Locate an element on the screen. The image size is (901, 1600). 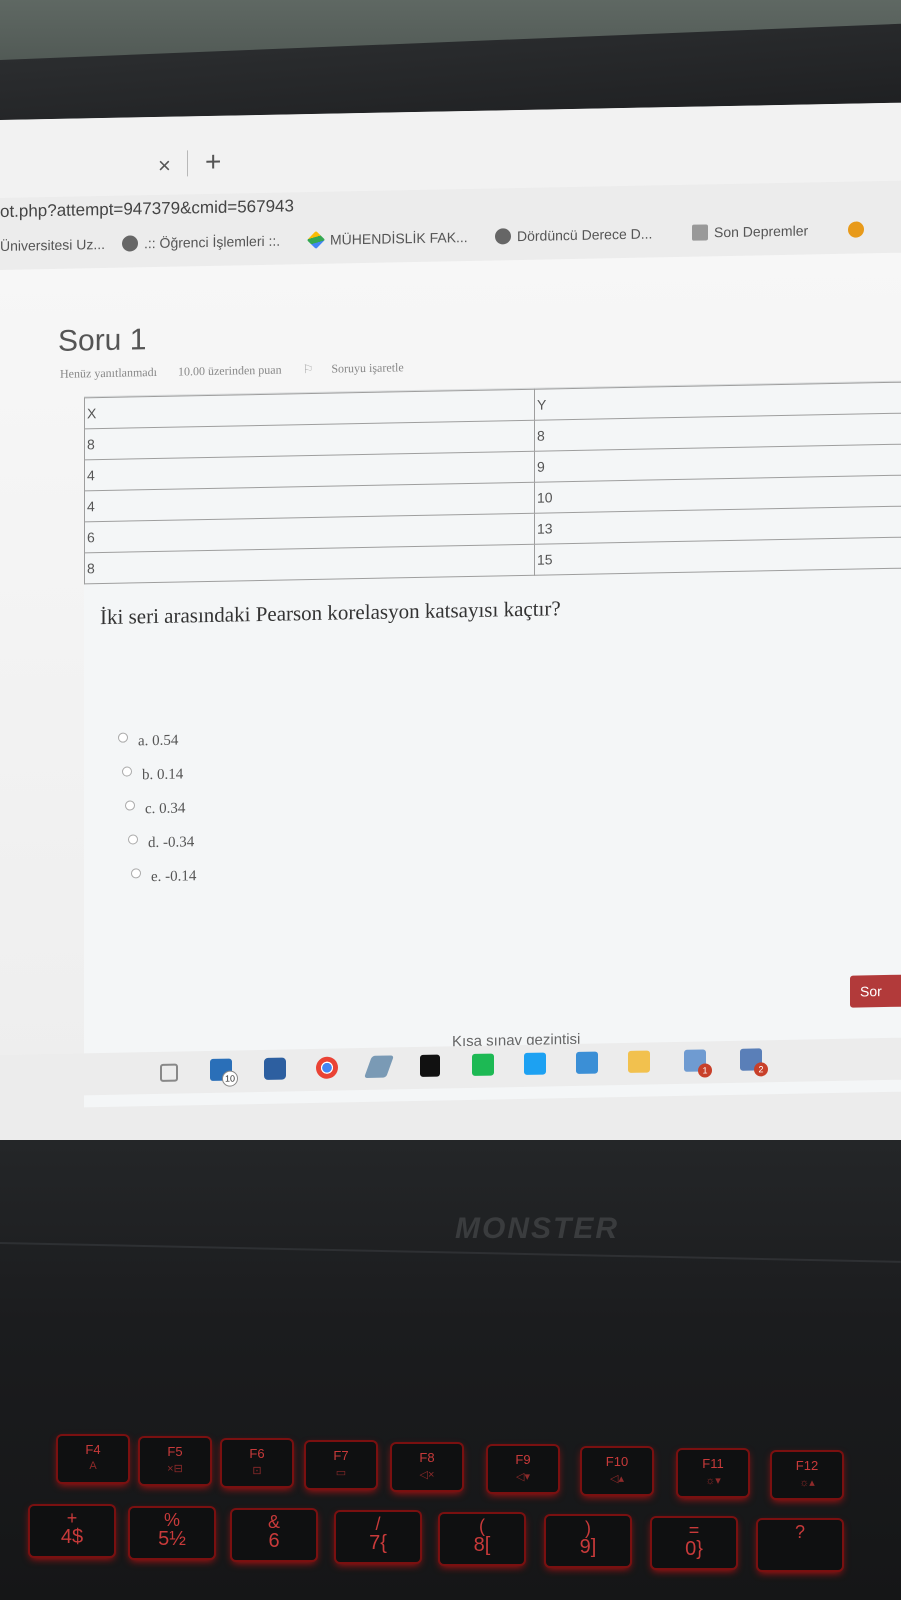
key-sublabel: 7{ is located at coordinates (378, 1543).